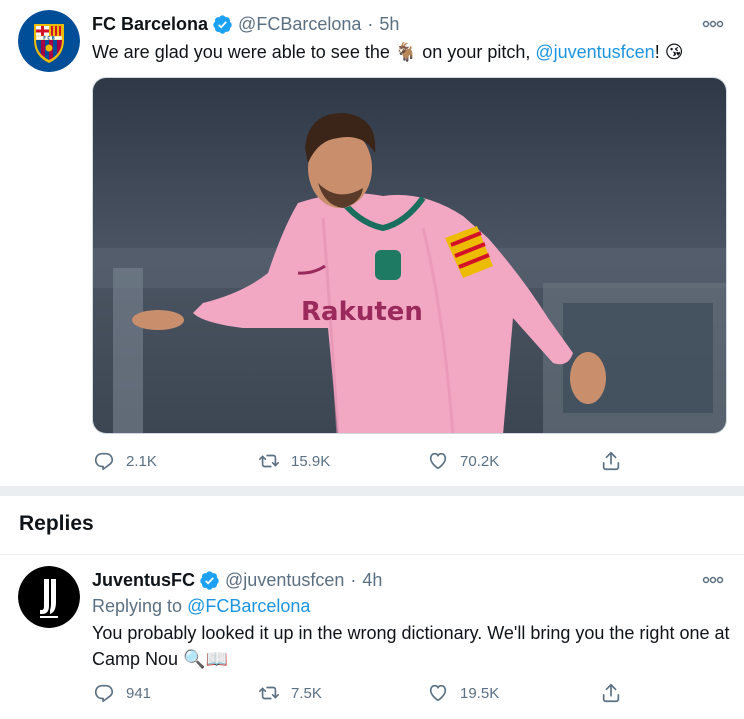 Image resolution: width=744 pixels, height=719 pixels. Describe the element at coordinates (150, 24) in the screenshot. I see `author-display-name: FC Barcelona` at that location.